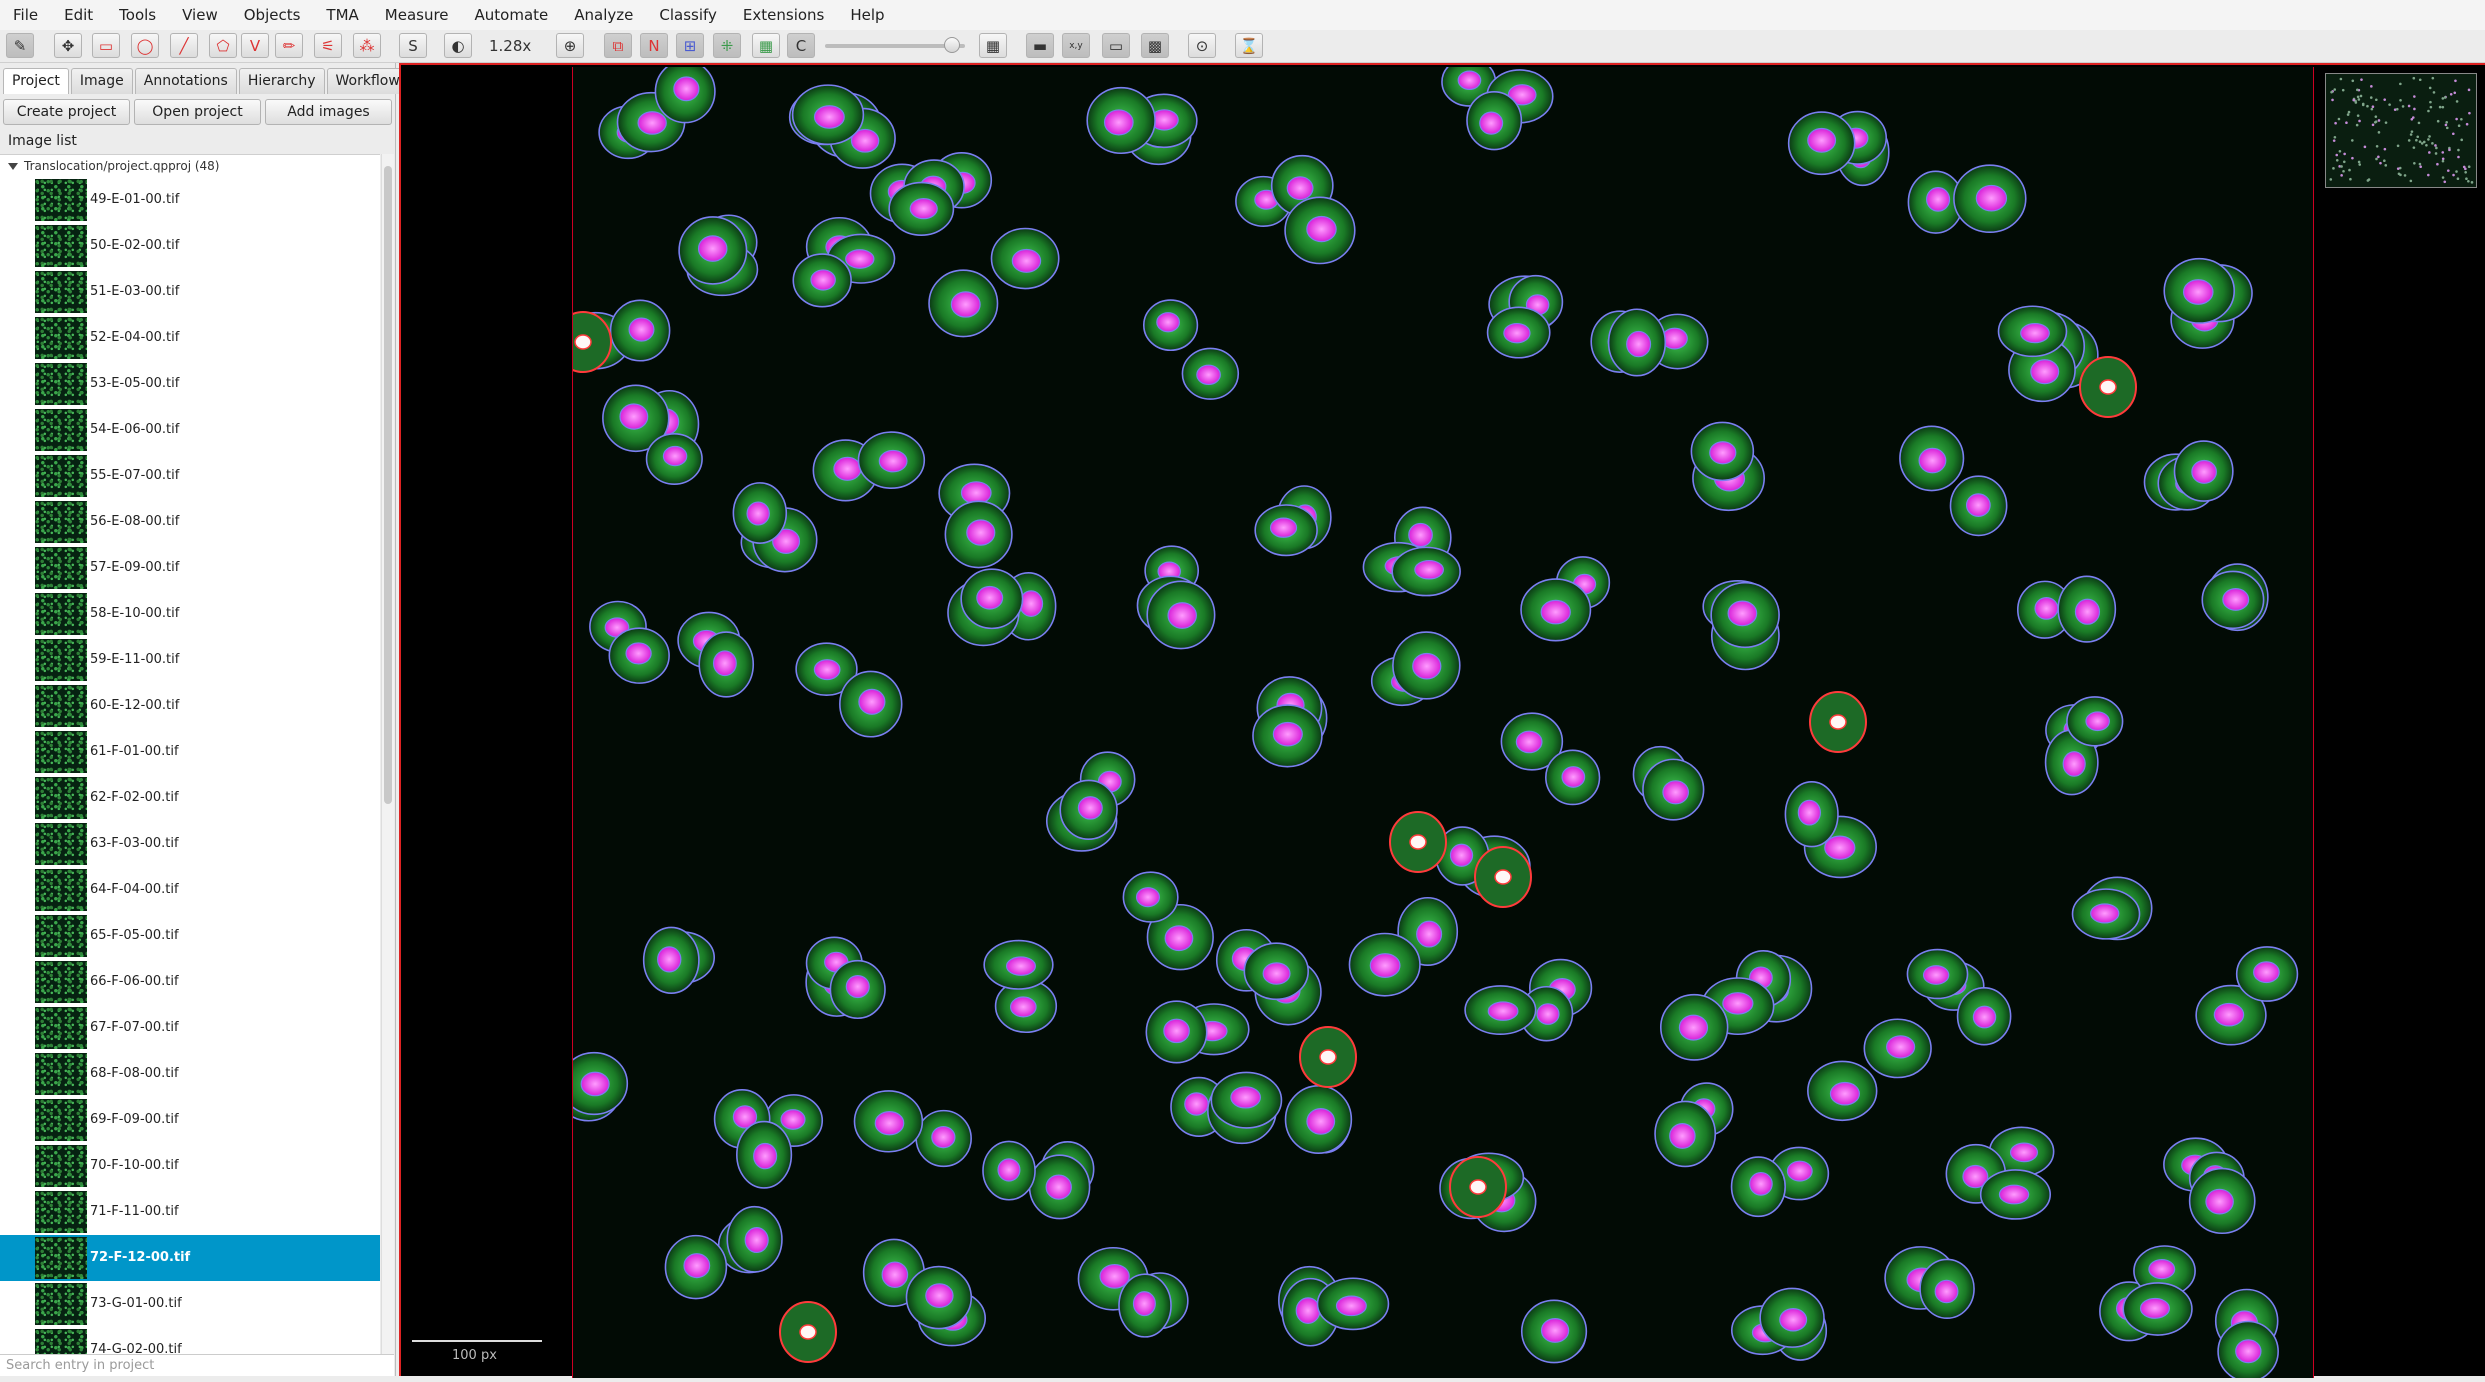 This screenshot has height=1382, width=2485. I want to click on add-images-button: Add images, so click(328, 112).